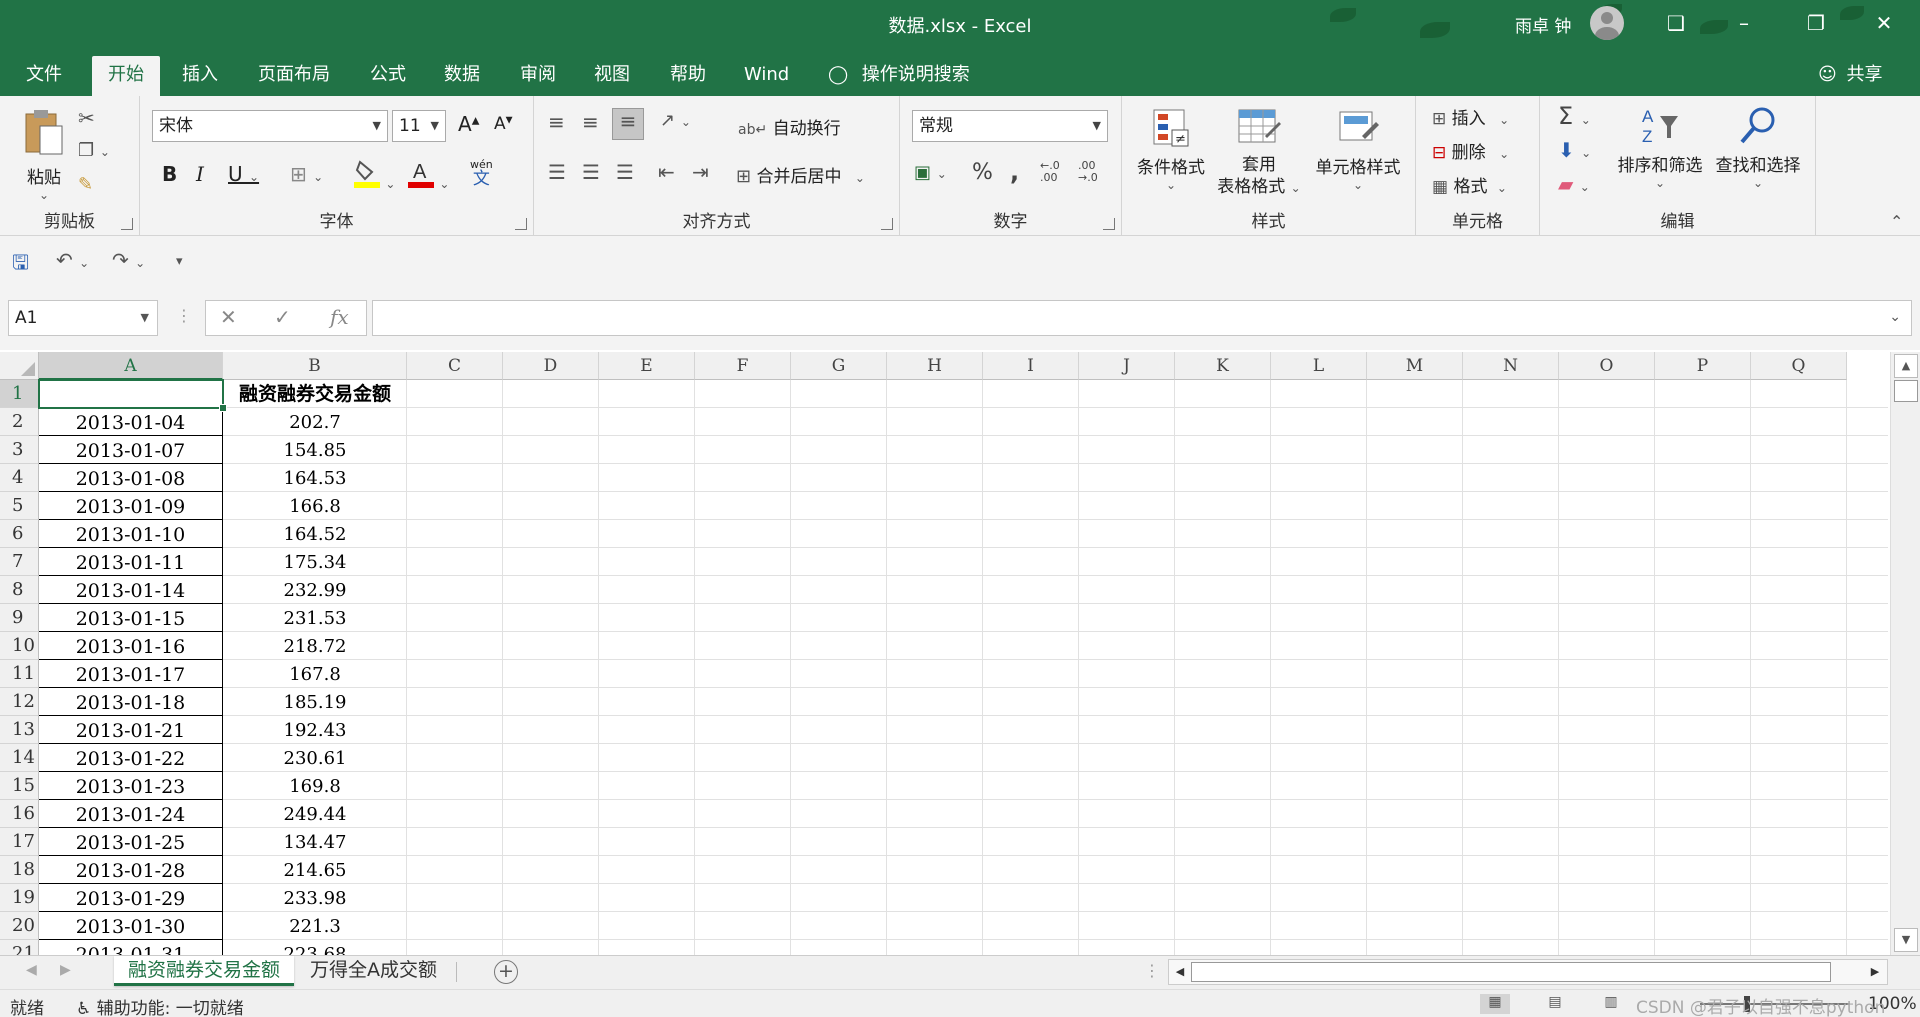  I want to click on sort-filter-button: A Z 排序和筛选 ⌄, so click(1660, 147).